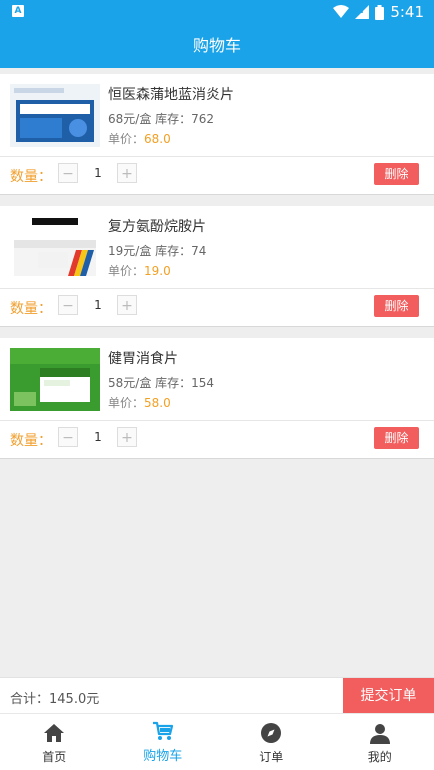 The width and height of the screenshot is (434, 770). I want to click on compass-icon, so click(271, 733).